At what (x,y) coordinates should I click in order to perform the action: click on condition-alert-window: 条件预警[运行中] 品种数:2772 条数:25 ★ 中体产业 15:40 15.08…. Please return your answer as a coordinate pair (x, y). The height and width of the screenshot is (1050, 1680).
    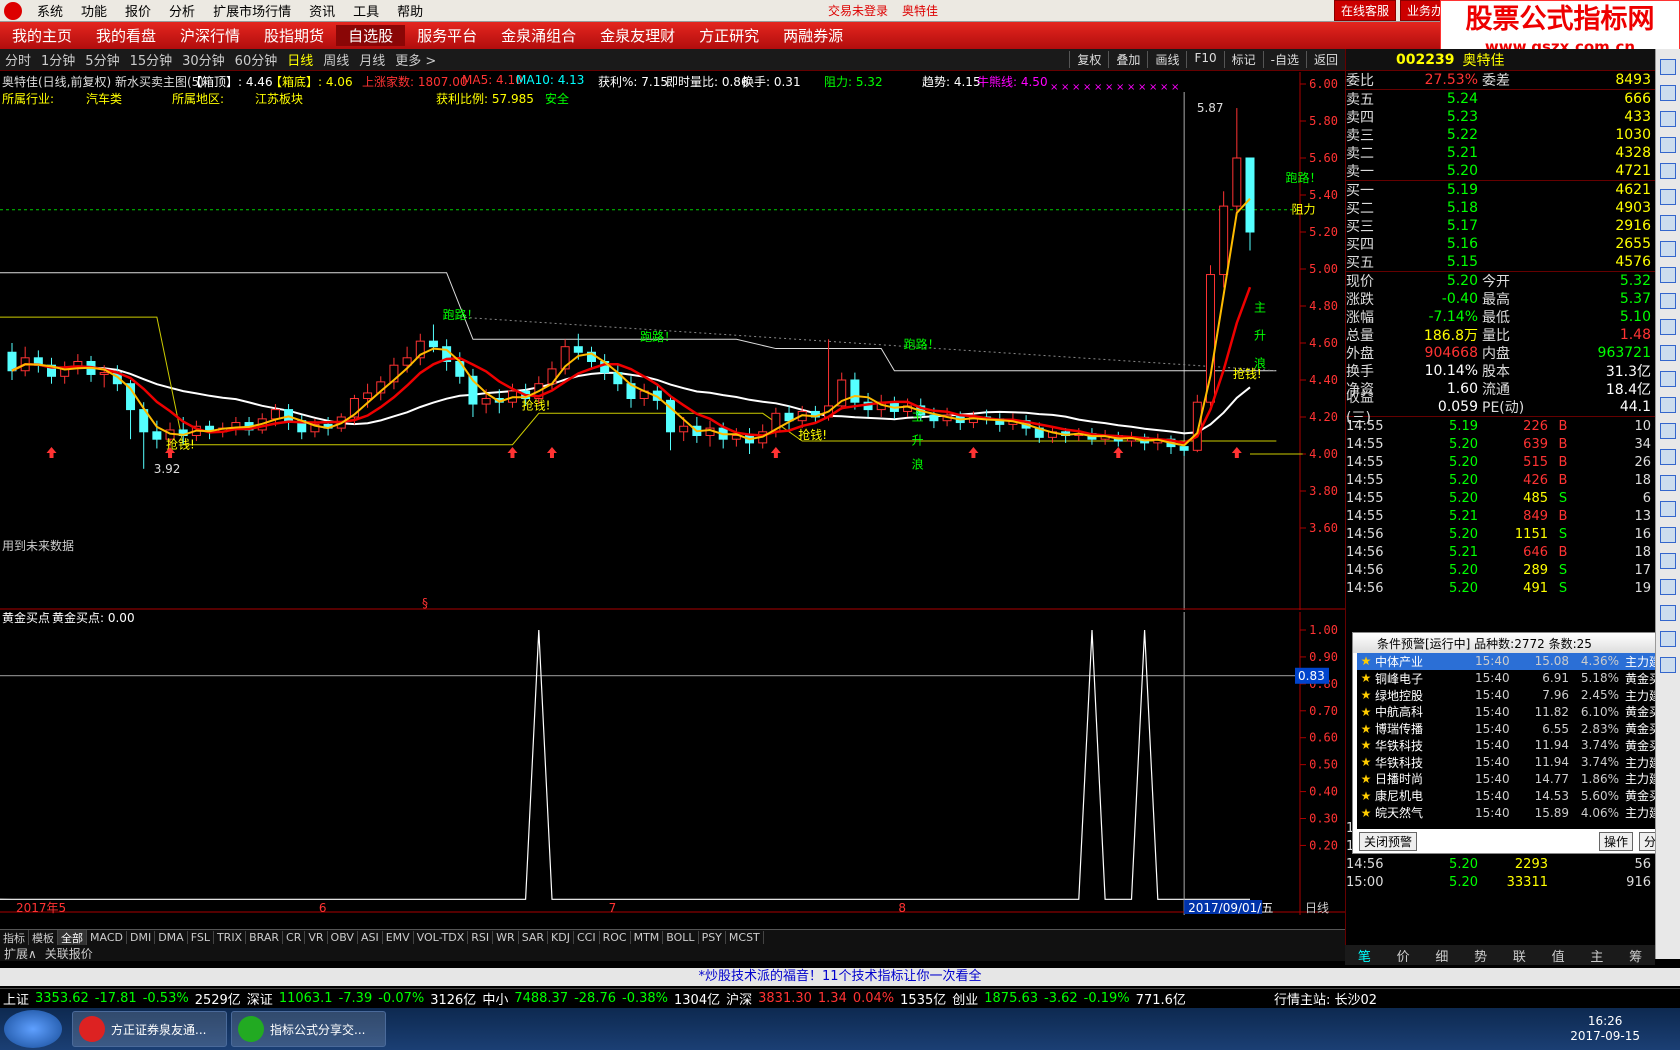
    Looking at the image, I should click on (1516, 743).